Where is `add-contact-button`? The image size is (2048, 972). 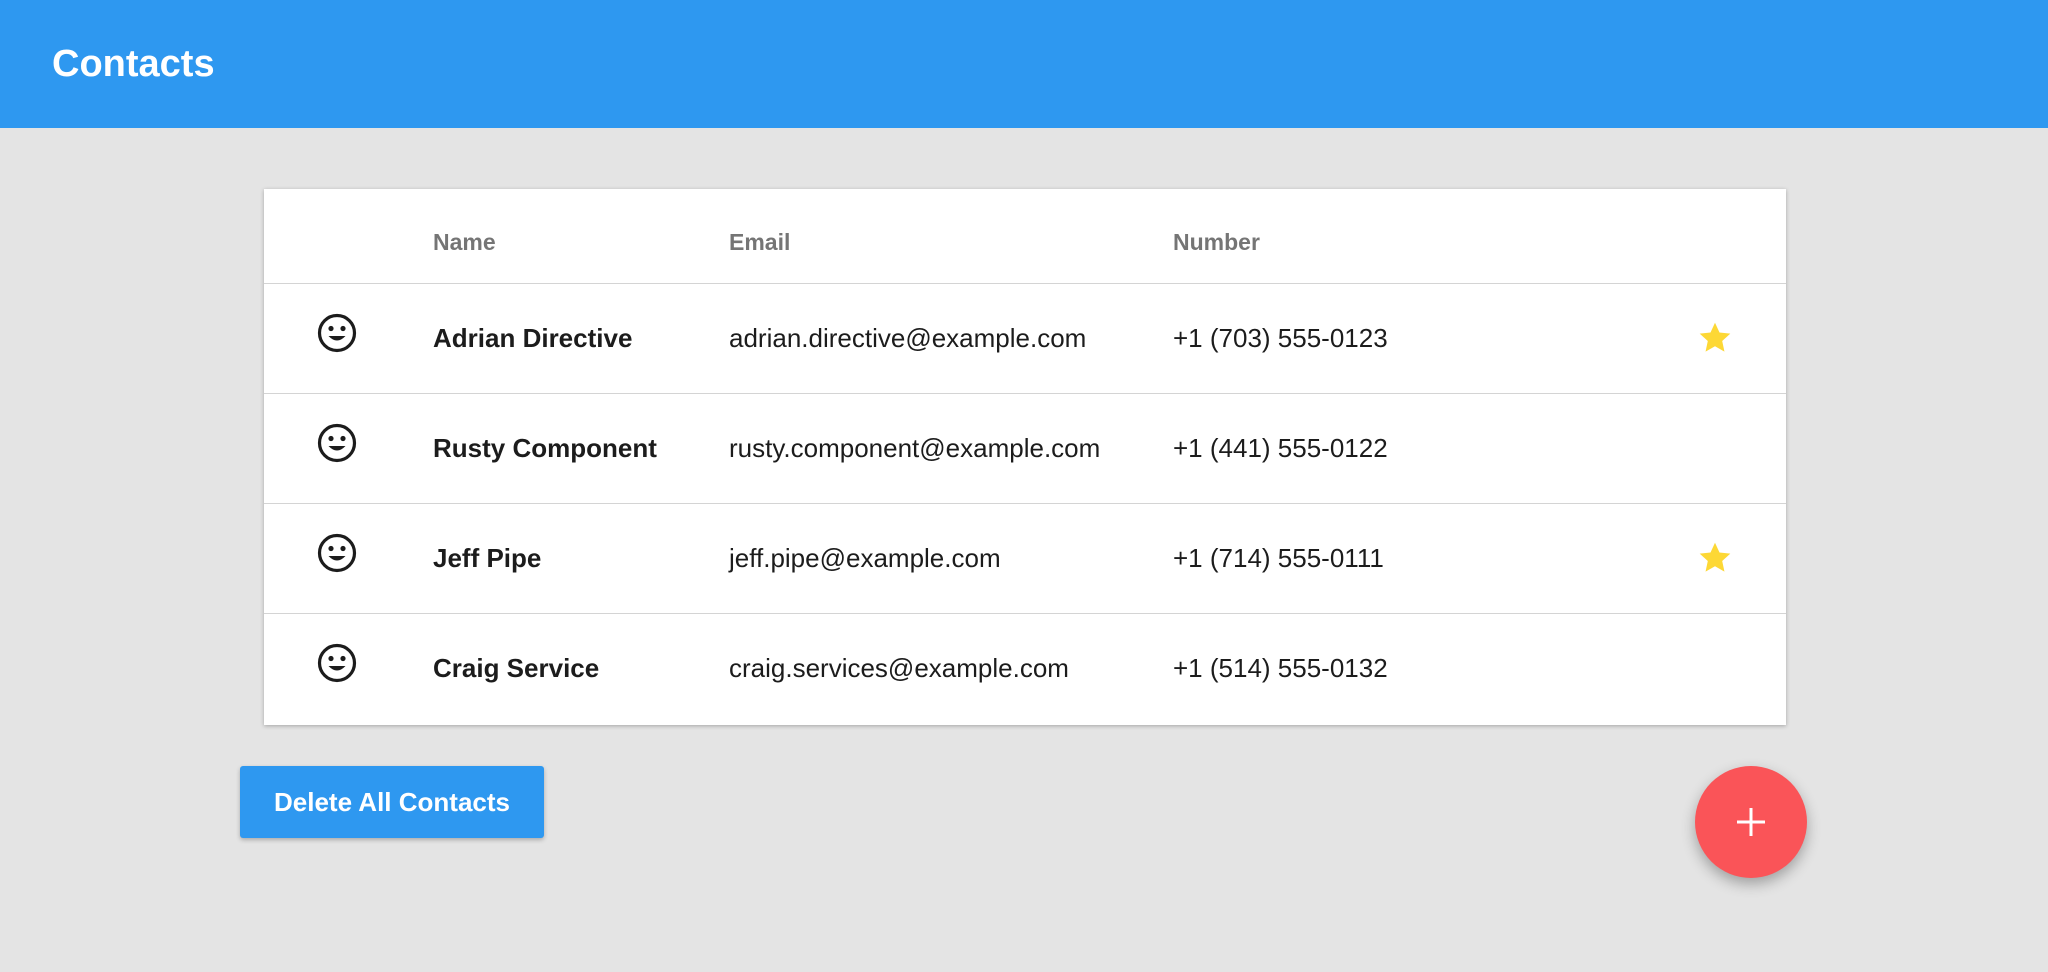
add-contact-button is located at coordinates (1751, 822).